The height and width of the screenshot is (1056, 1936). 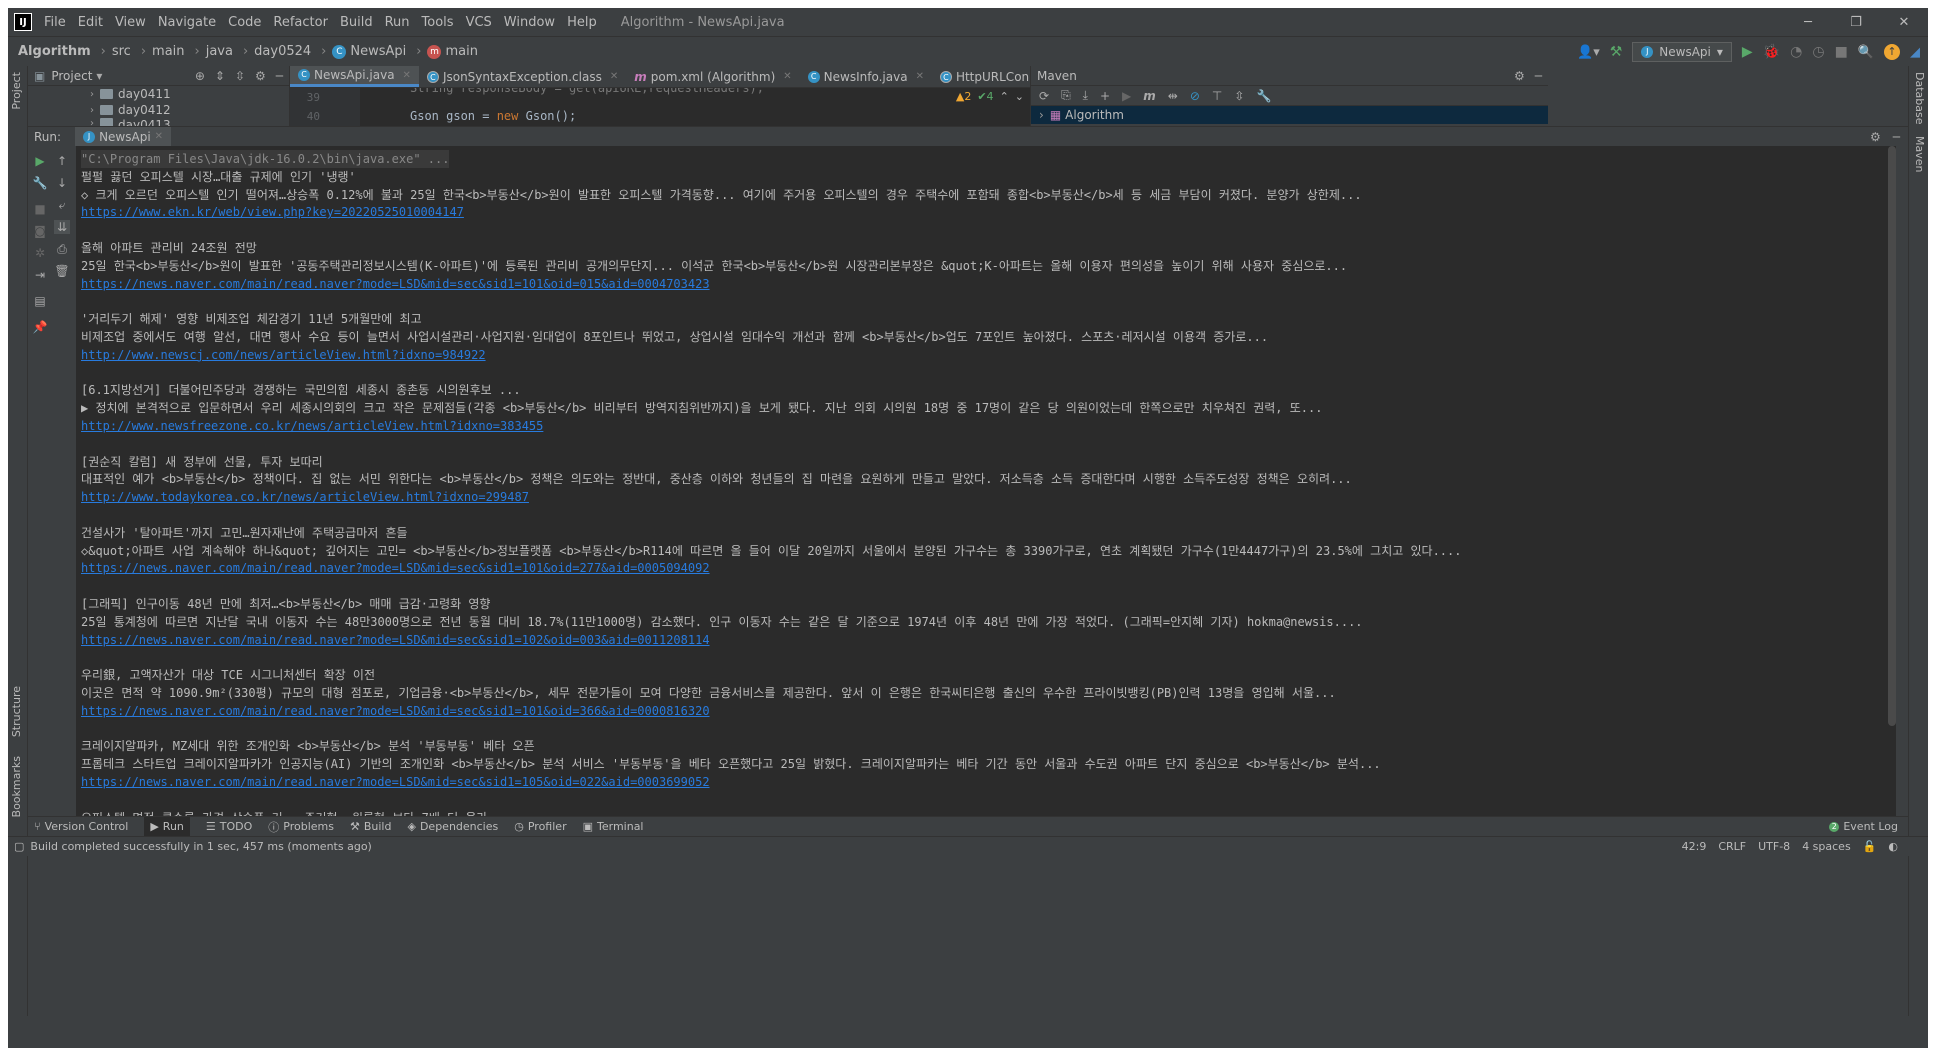 I want to click on menu-file: File, so click(x=55, y=22).